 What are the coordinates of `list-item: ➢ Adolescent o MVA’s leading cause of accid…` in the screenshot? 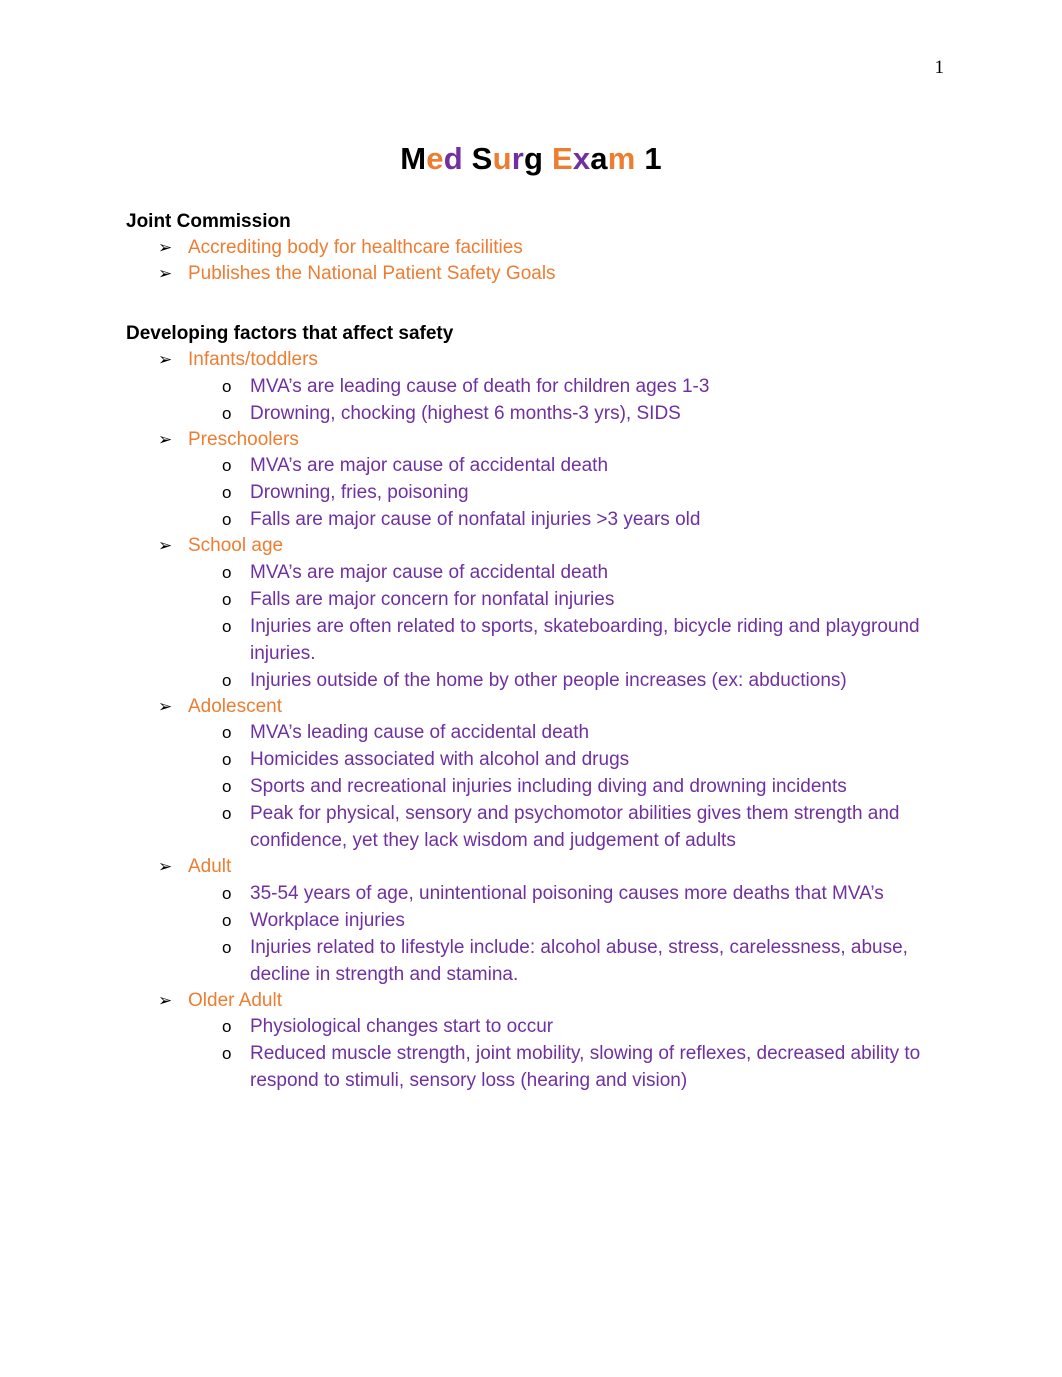 It's located at (541, 774).